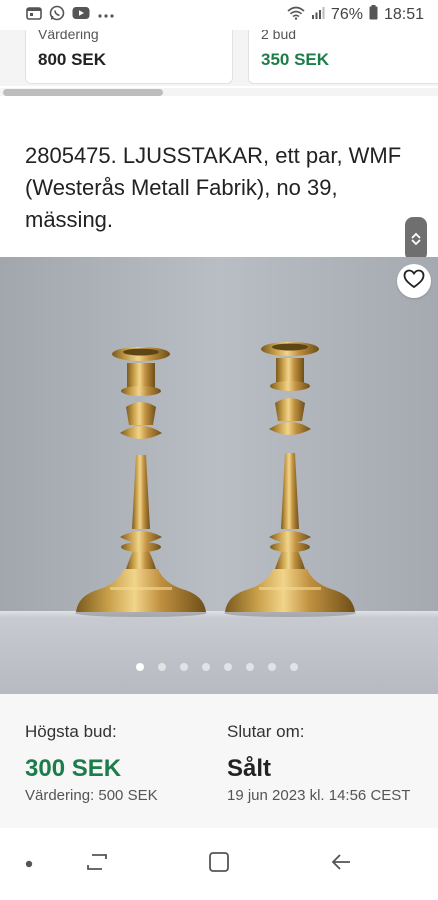 The image size is (438, 900). What do you see at coordinates (70, 15) in the screenshot?
I see `status-left` at bounding box center [70, 15].